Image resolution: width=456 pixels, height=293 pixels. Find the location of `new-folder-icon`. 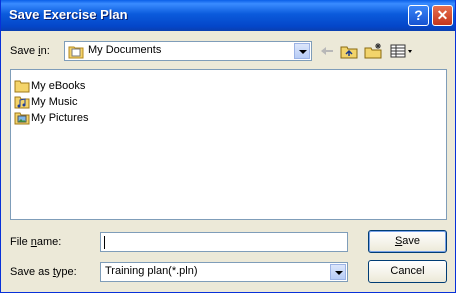

new-folder-icon is located at coordinates (374, 51).